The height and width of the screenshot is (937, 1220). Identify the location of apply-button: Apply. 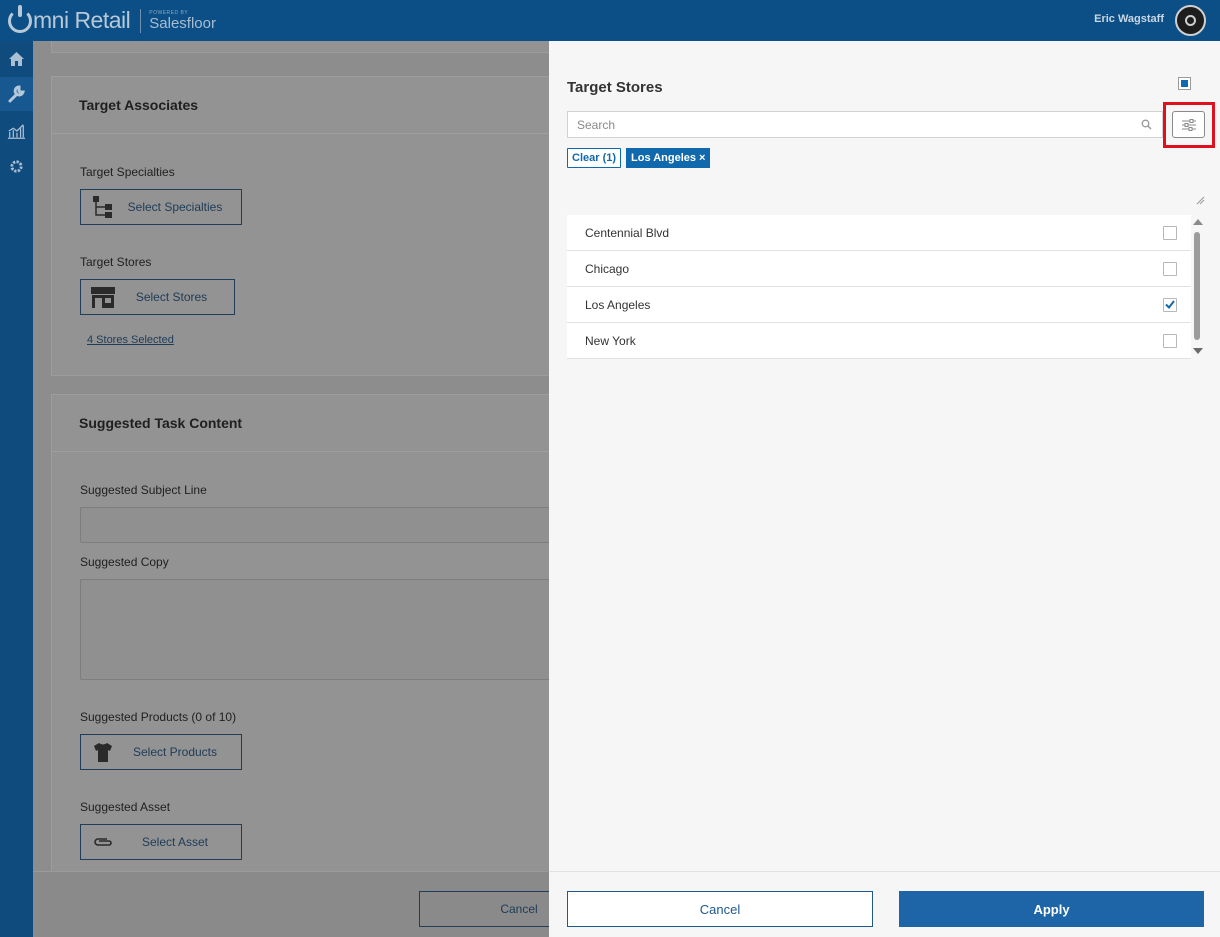
(1051, 909).